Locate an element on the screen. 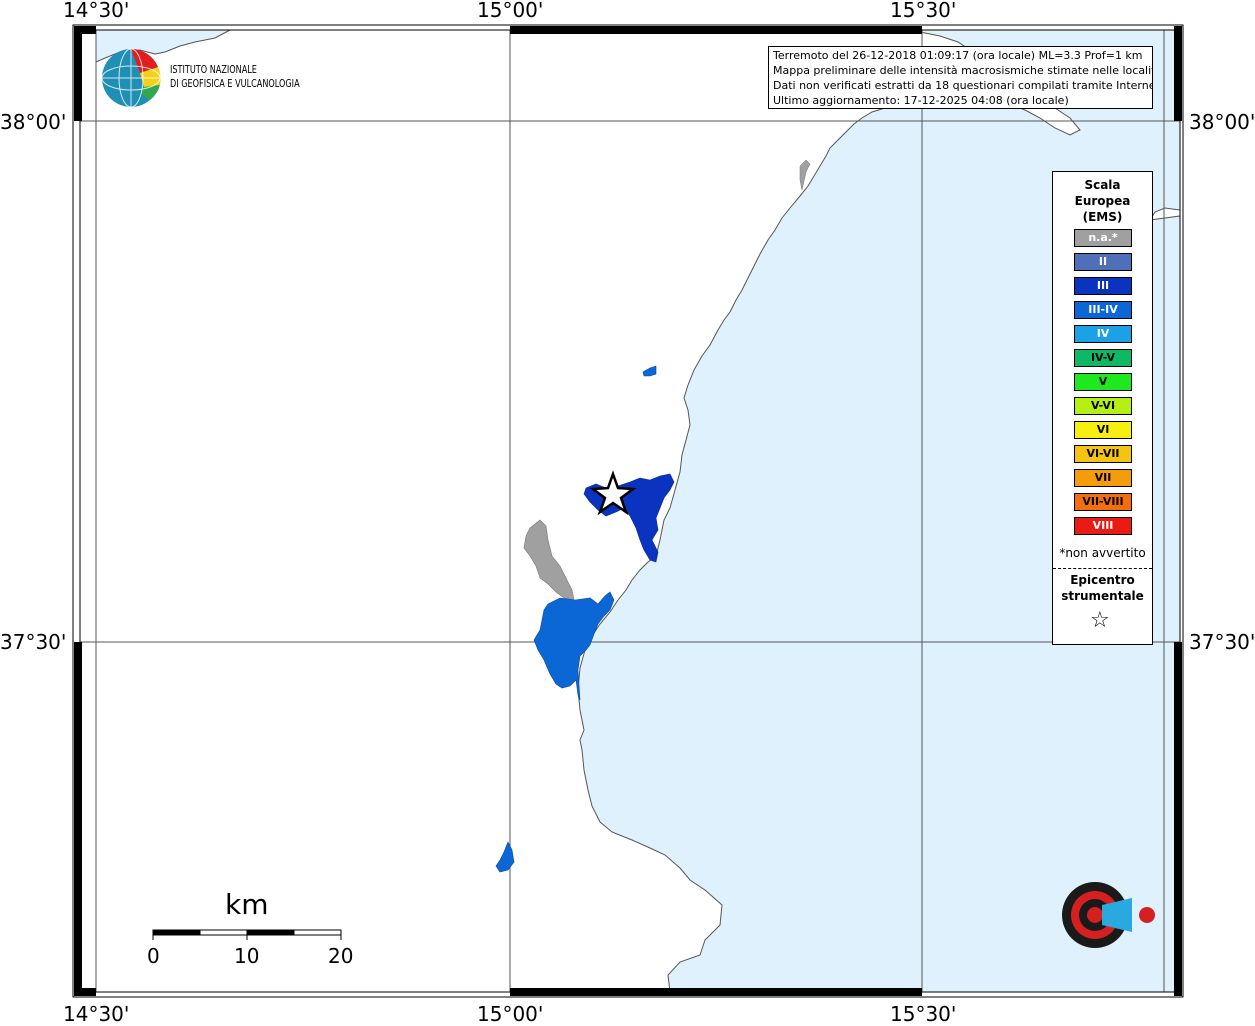  legend-item-iii: III is located at coordinates (1103, 286).